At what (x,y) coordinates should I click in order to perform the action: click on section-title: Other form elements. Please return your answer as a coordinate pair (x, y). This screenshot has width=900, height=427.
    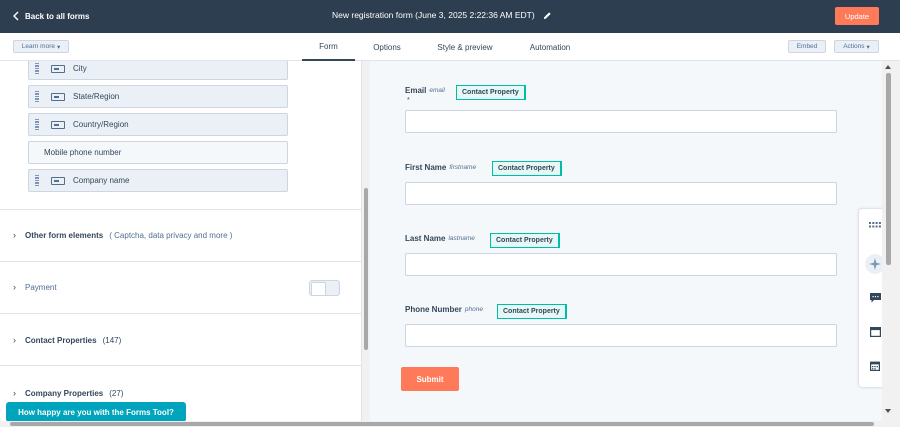
    Looking at the image, I should click on (64, 235).